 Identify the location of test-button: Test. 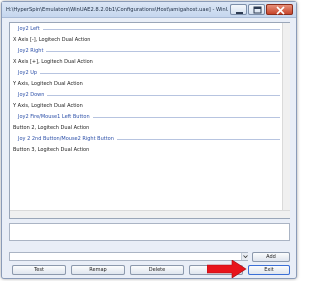
(39, 270).